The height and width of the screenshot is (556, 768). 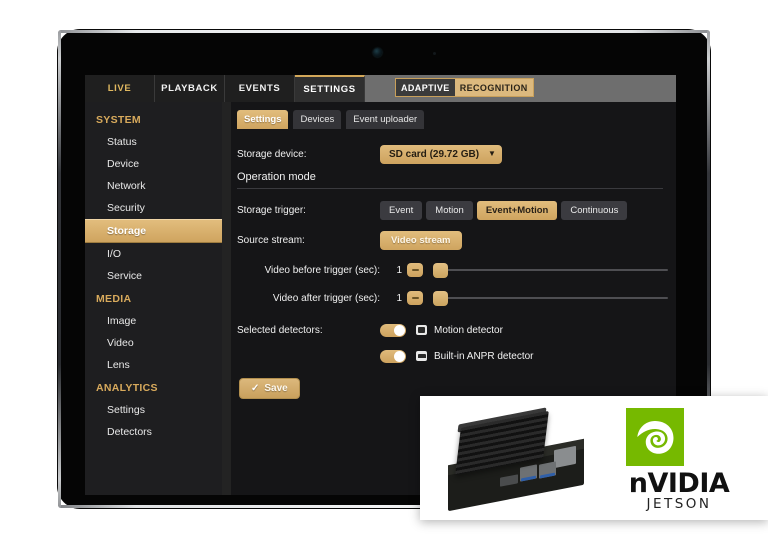 What do you see at coordinates (421, 240) in the screenshot?
I see `source-stream-button: Video stream` at bounding box center [421, 240].